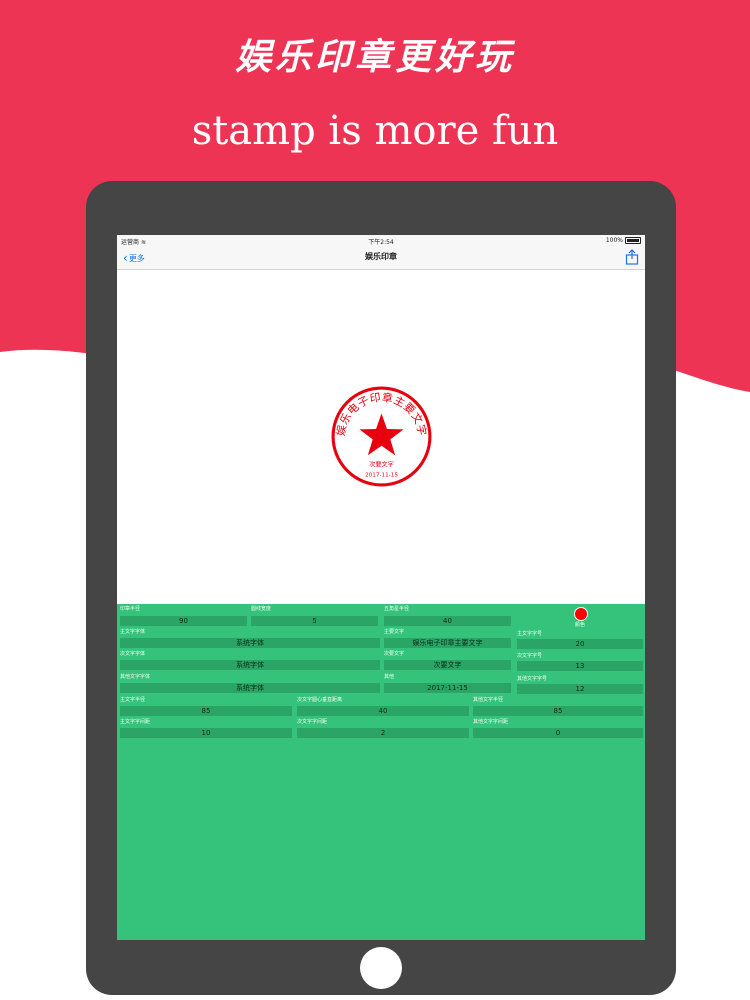  I want to click on sub-font-label: 次文字字体, so click(133, 654).